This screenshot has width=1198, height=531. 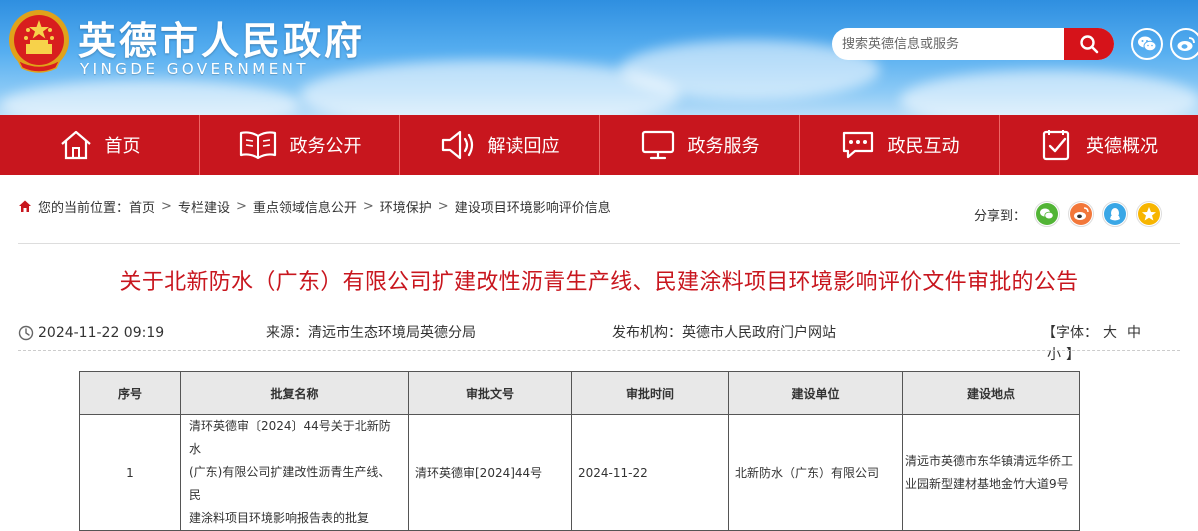 I want to click on search-button, so click(x=1089, y=44).